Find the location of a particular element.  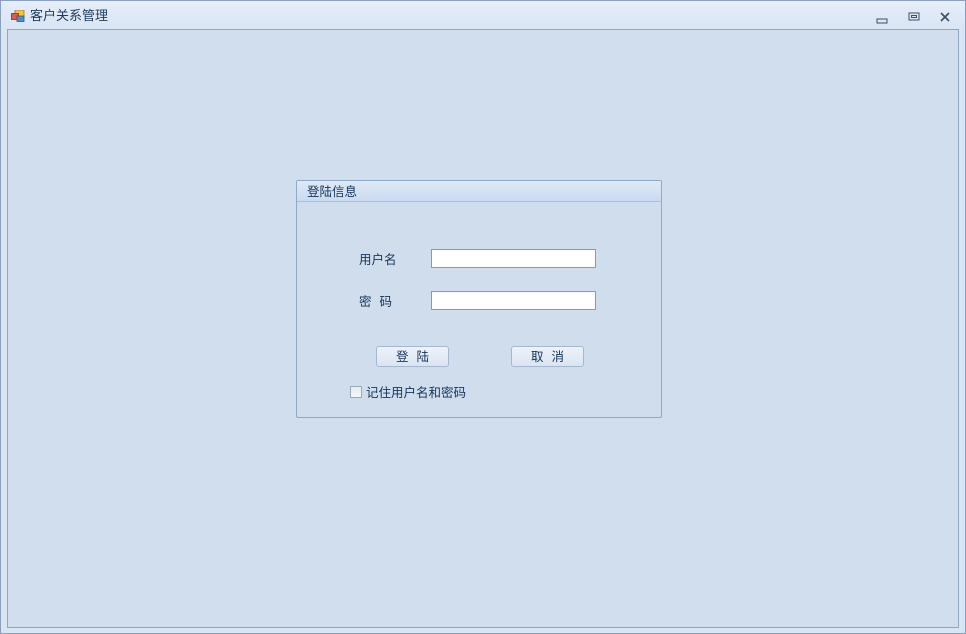

window-title: 客户关系管理 is located at coordinates (69, 16).